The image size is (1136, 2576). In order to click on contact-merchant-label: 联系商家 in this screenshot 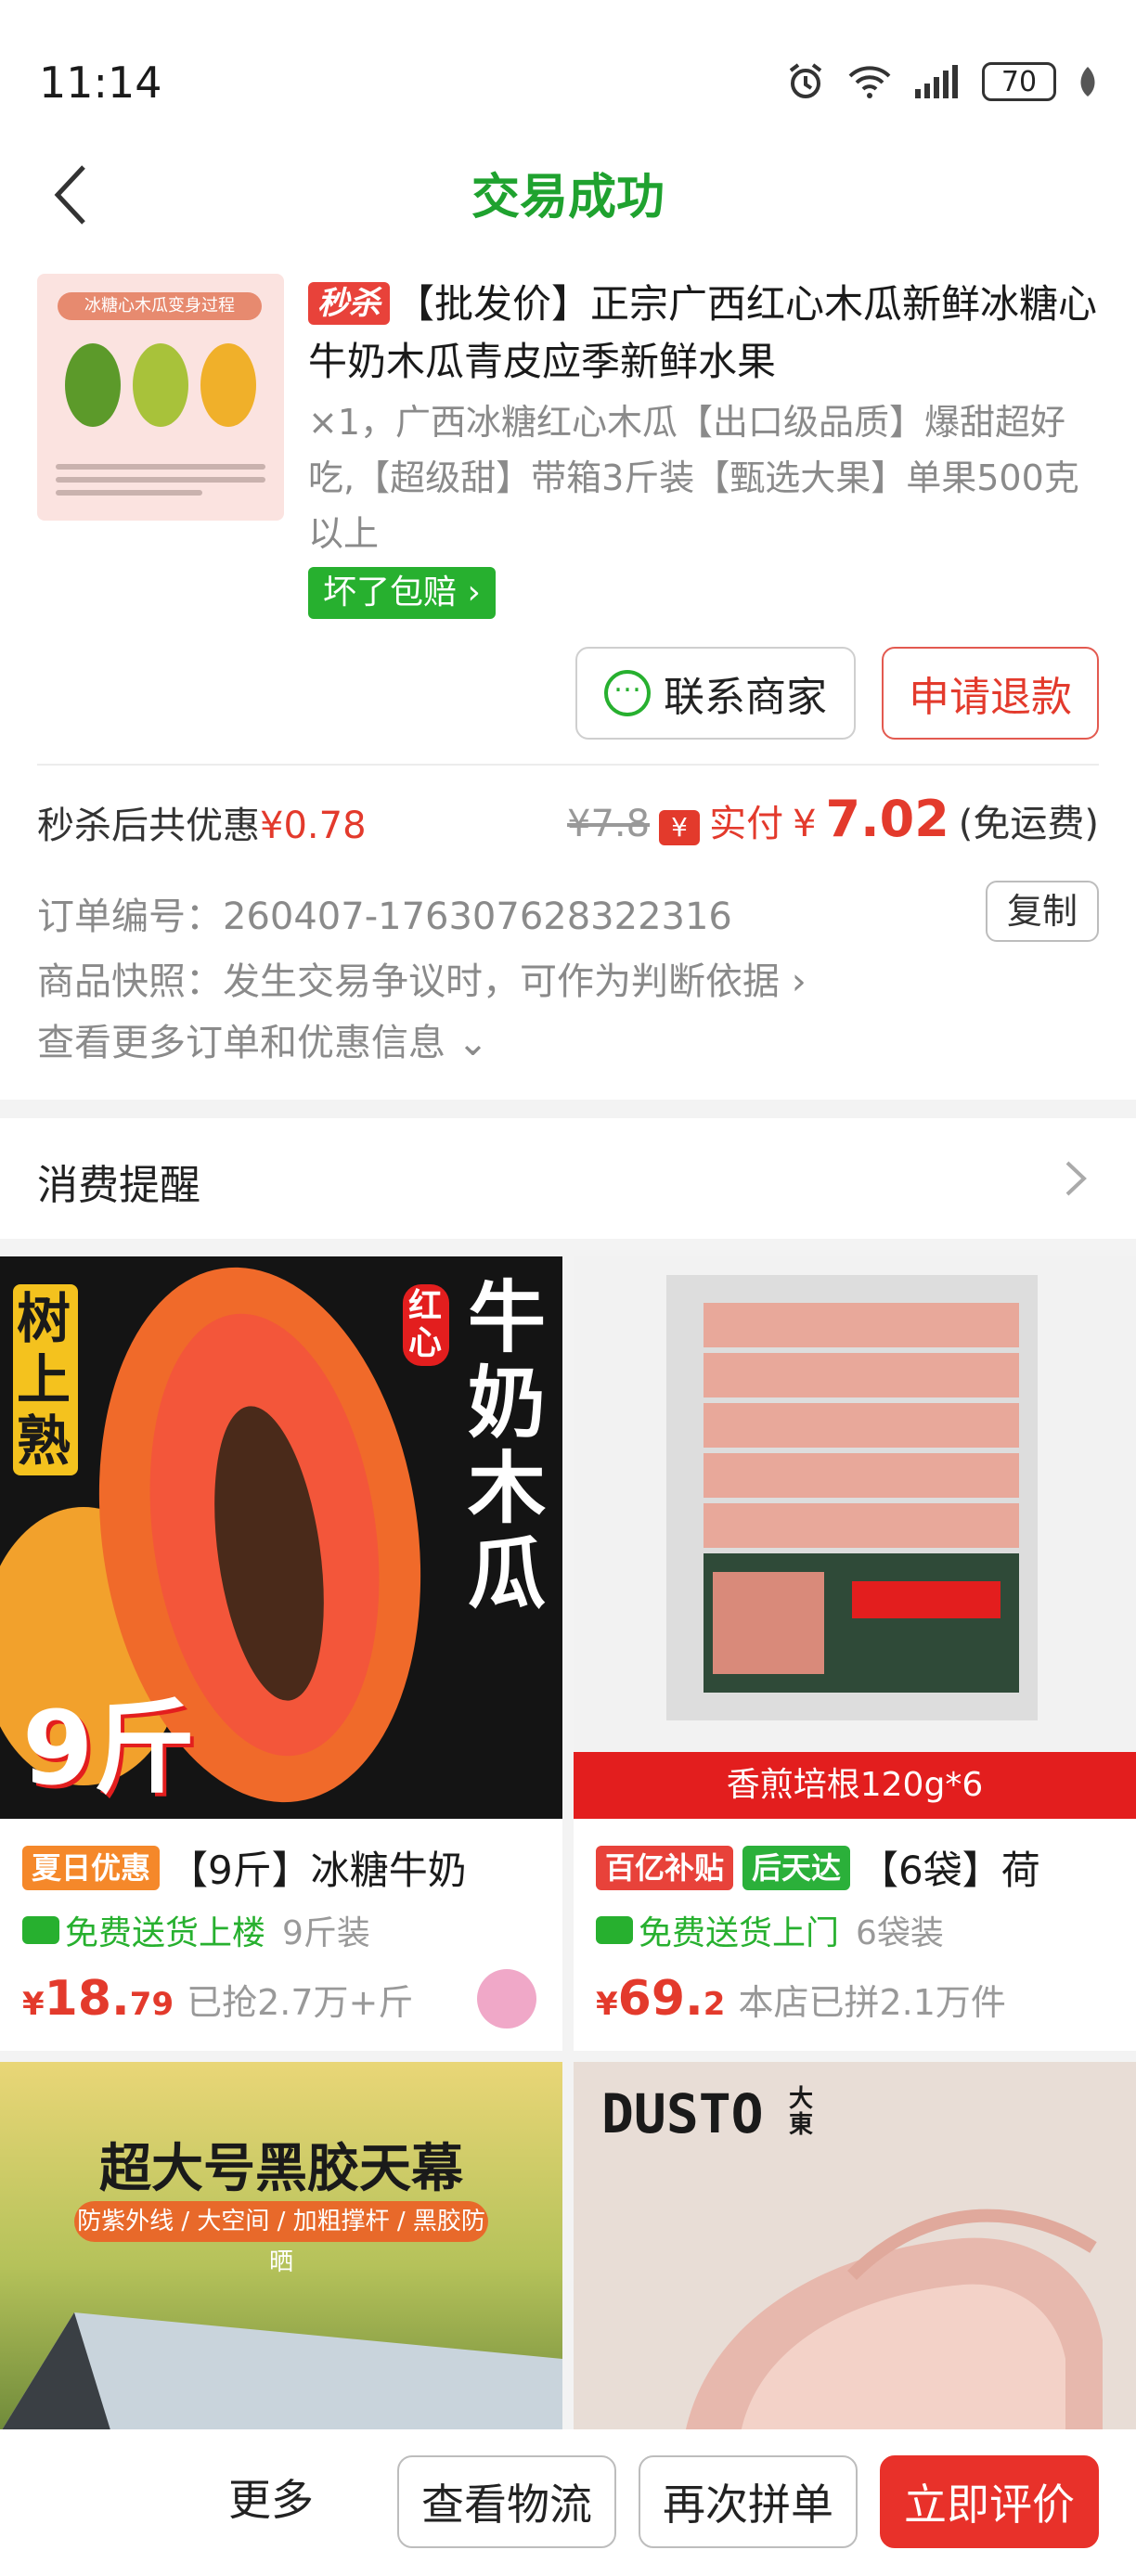, I will do `click(745, 697)`.